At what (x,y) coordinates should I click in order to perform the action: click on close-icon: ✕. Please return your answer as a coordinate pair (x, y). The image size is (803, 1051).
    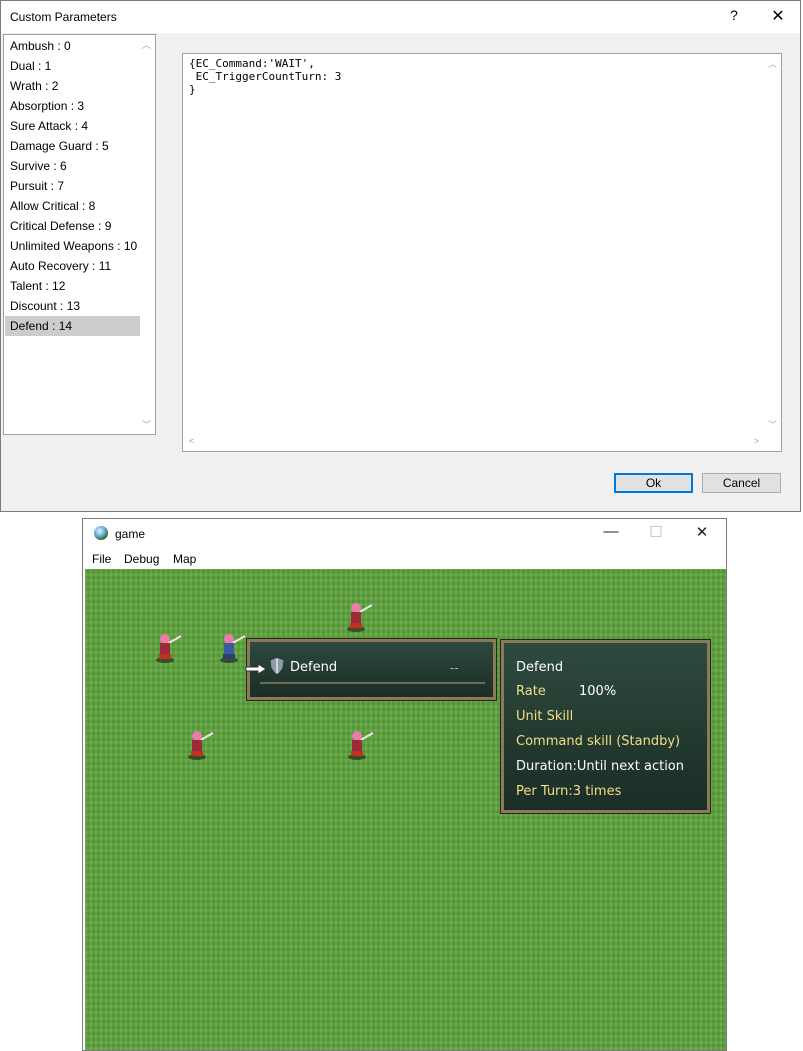
    Looking at the image, I should click on (702, 532).